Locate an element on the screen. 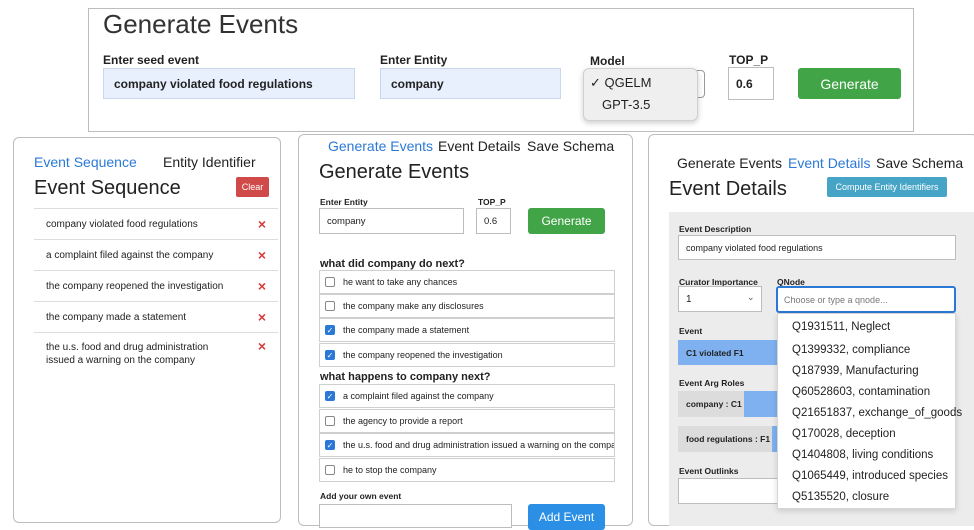 Image resolution: width=974 pixels, height=530 pixels. qnode-option: Q170028, deception is located at coordinates (844, 434).